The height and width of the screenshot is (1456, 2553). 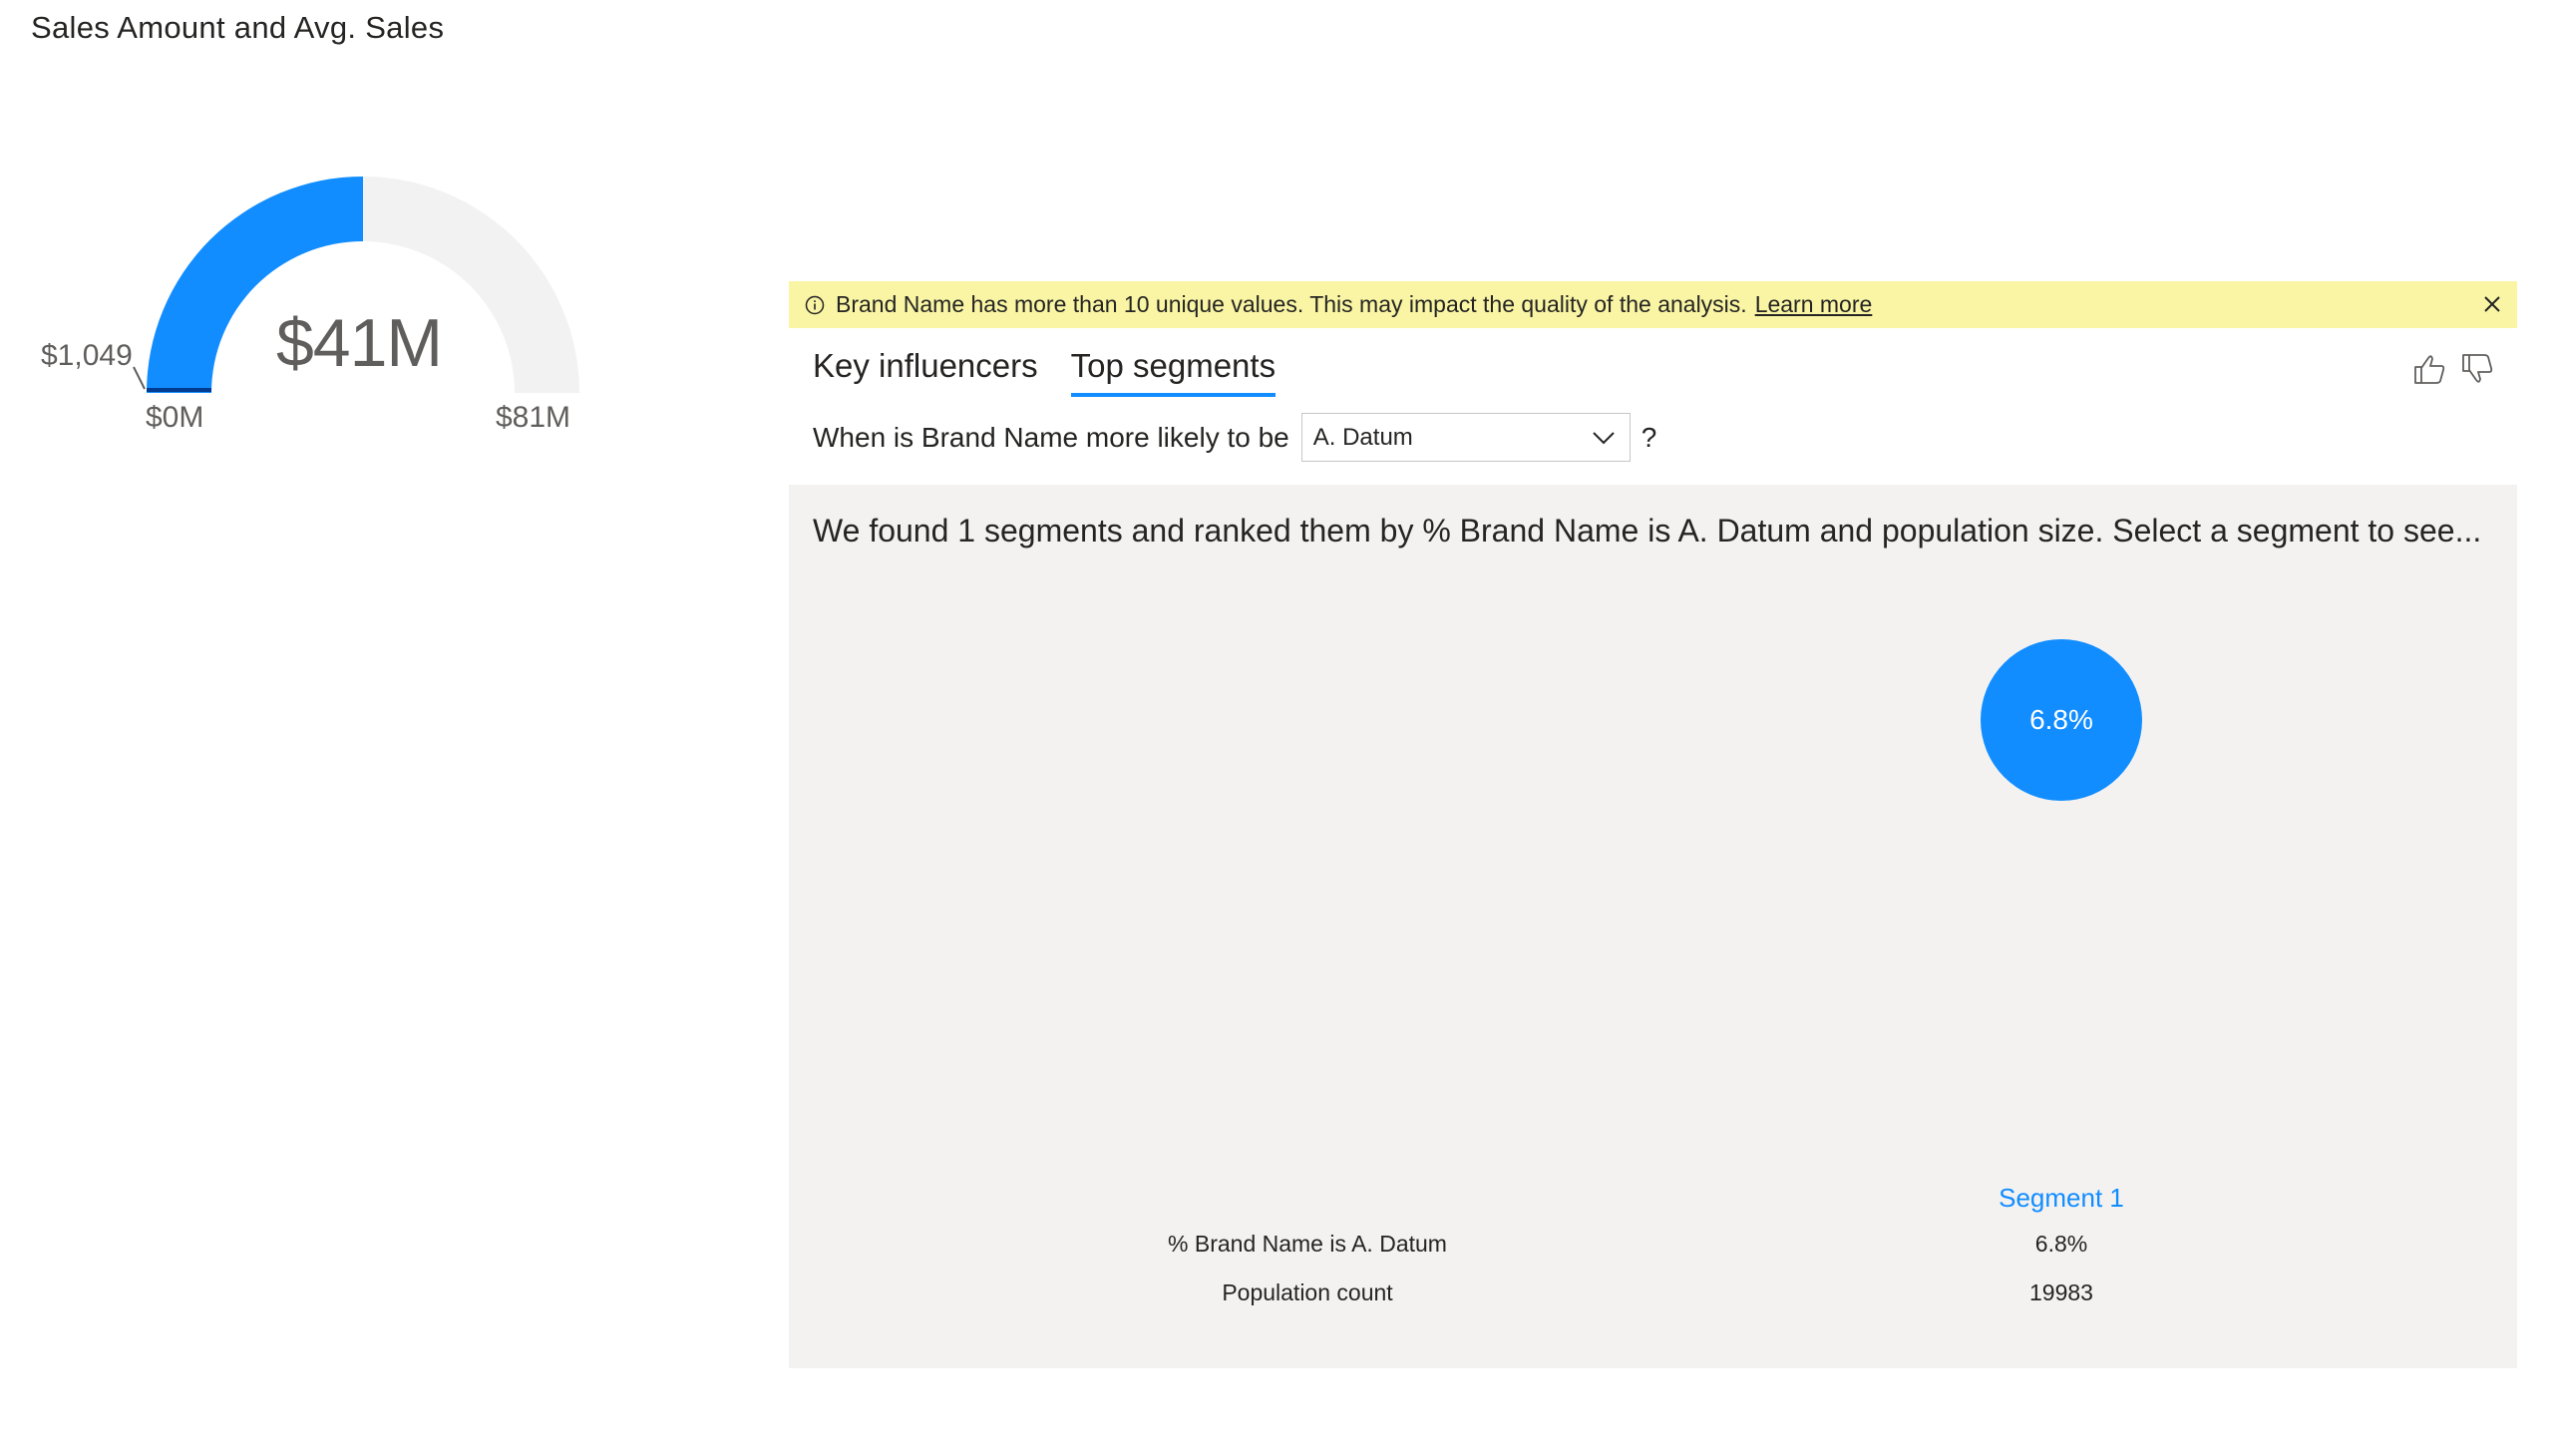 What do you see at coordinates (1308, 1244) in the screenshot?
I see `percent-row-label: % Brand Name is A. Datum` at bounding box center [1308, 1244].